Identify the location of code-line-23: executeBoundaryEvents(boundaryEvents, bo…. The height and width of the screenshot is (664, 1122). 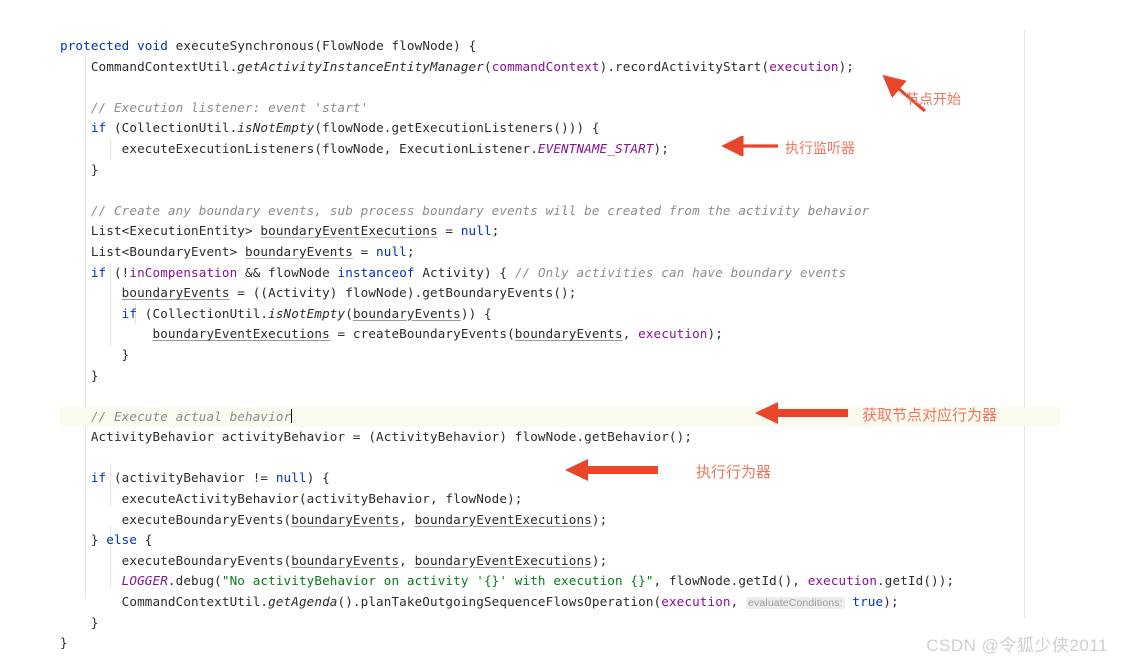
(560, 520).